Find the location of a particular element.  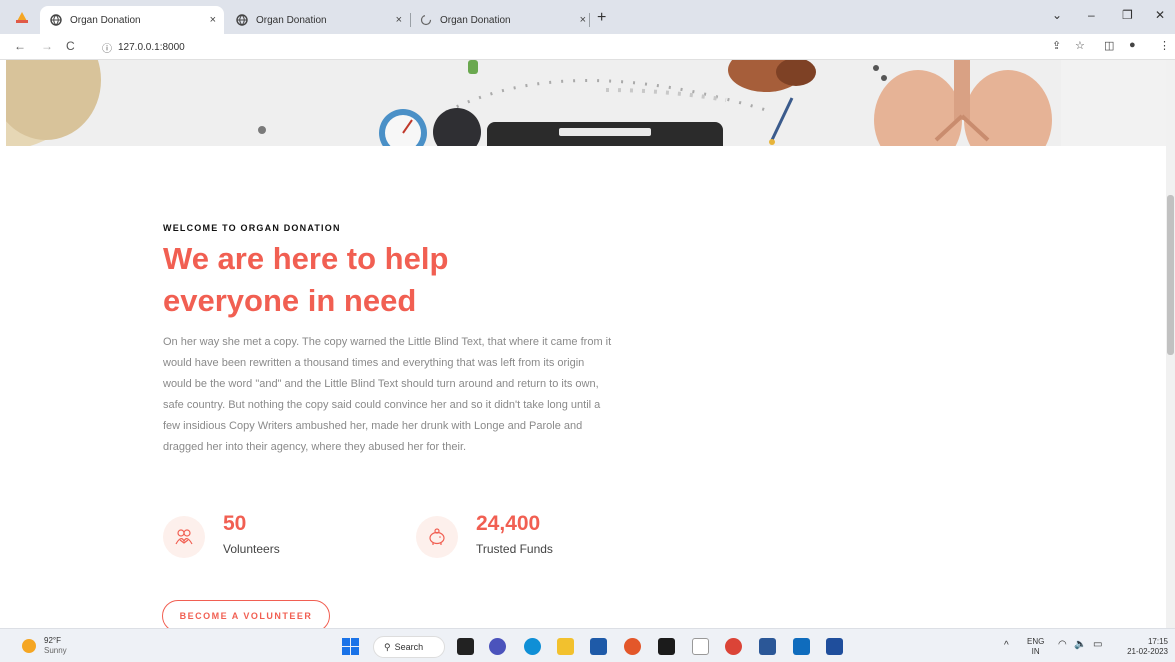

section-kicker: WELCOME TO ORGAN DONATION is located at coordinates (252, 228).